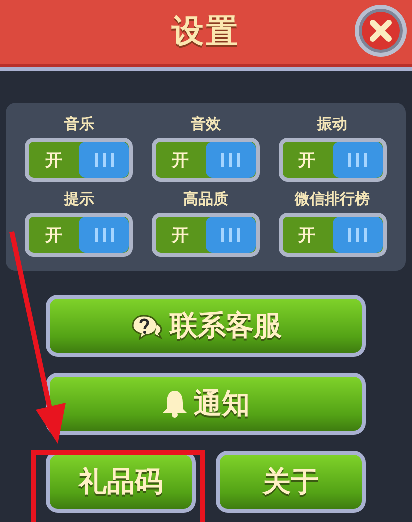  What do you see at coordinates (205, 124) in the screenshot?
I see `setting-label: 音效` at bounding box center [205, 124].